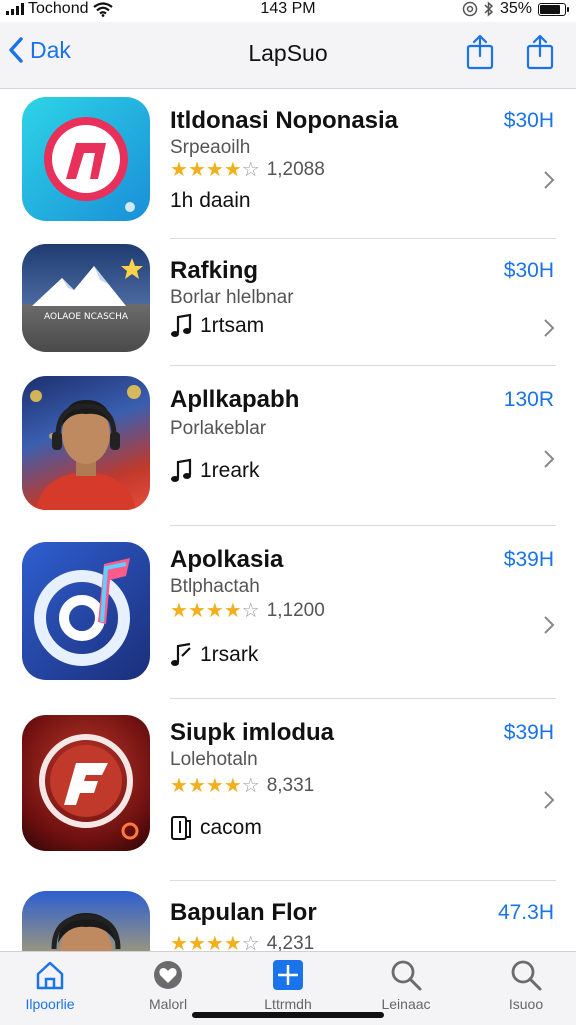 The width and height of the screenshot is (576, 1025). Describe the element at coordinates (86, 298) in the screenshot. I see `app-icon: AOLAOE NCASCHA` at that location.